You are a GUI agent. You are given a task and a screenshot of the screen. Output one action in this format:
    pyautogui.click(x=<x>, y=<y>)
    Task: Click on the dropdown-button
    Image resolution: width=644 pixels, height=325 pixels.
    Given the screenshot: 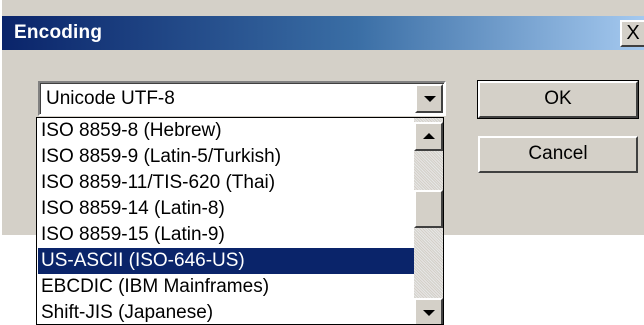 What is the action you would take?
    pyautogui.click(x=429, y=98)
    